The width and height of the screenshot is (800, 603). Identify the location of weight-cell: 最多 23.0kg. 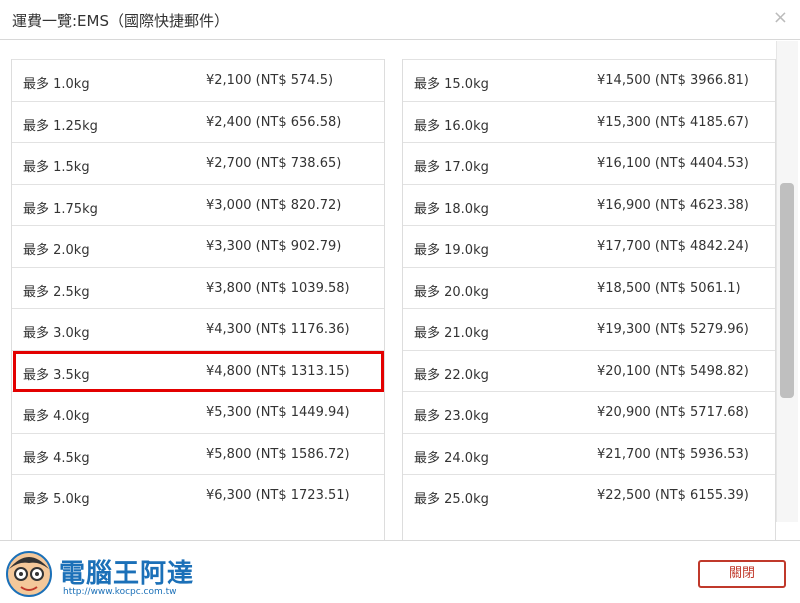
(451, 416).